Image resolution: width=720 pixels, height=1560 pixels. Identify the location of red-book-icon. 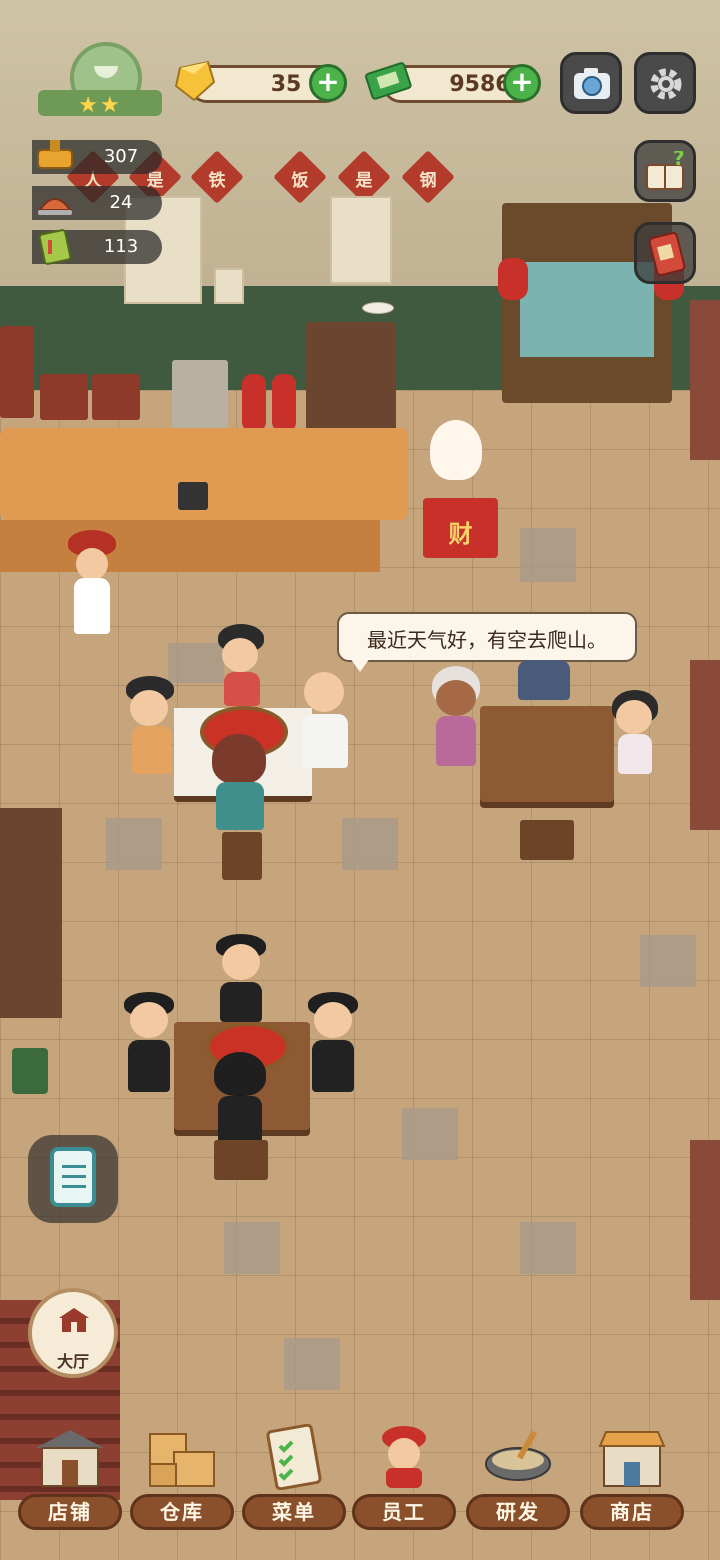
(667, 254).